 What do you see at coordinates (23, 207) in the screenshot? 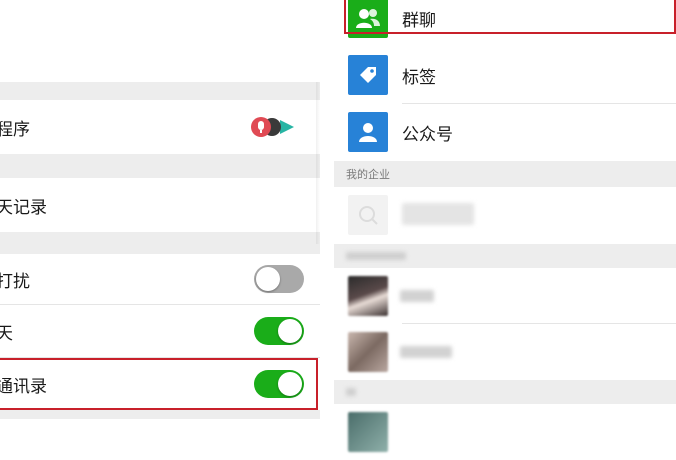
I see `settings-row-label: 天记录` at bounding box center [23, 207].